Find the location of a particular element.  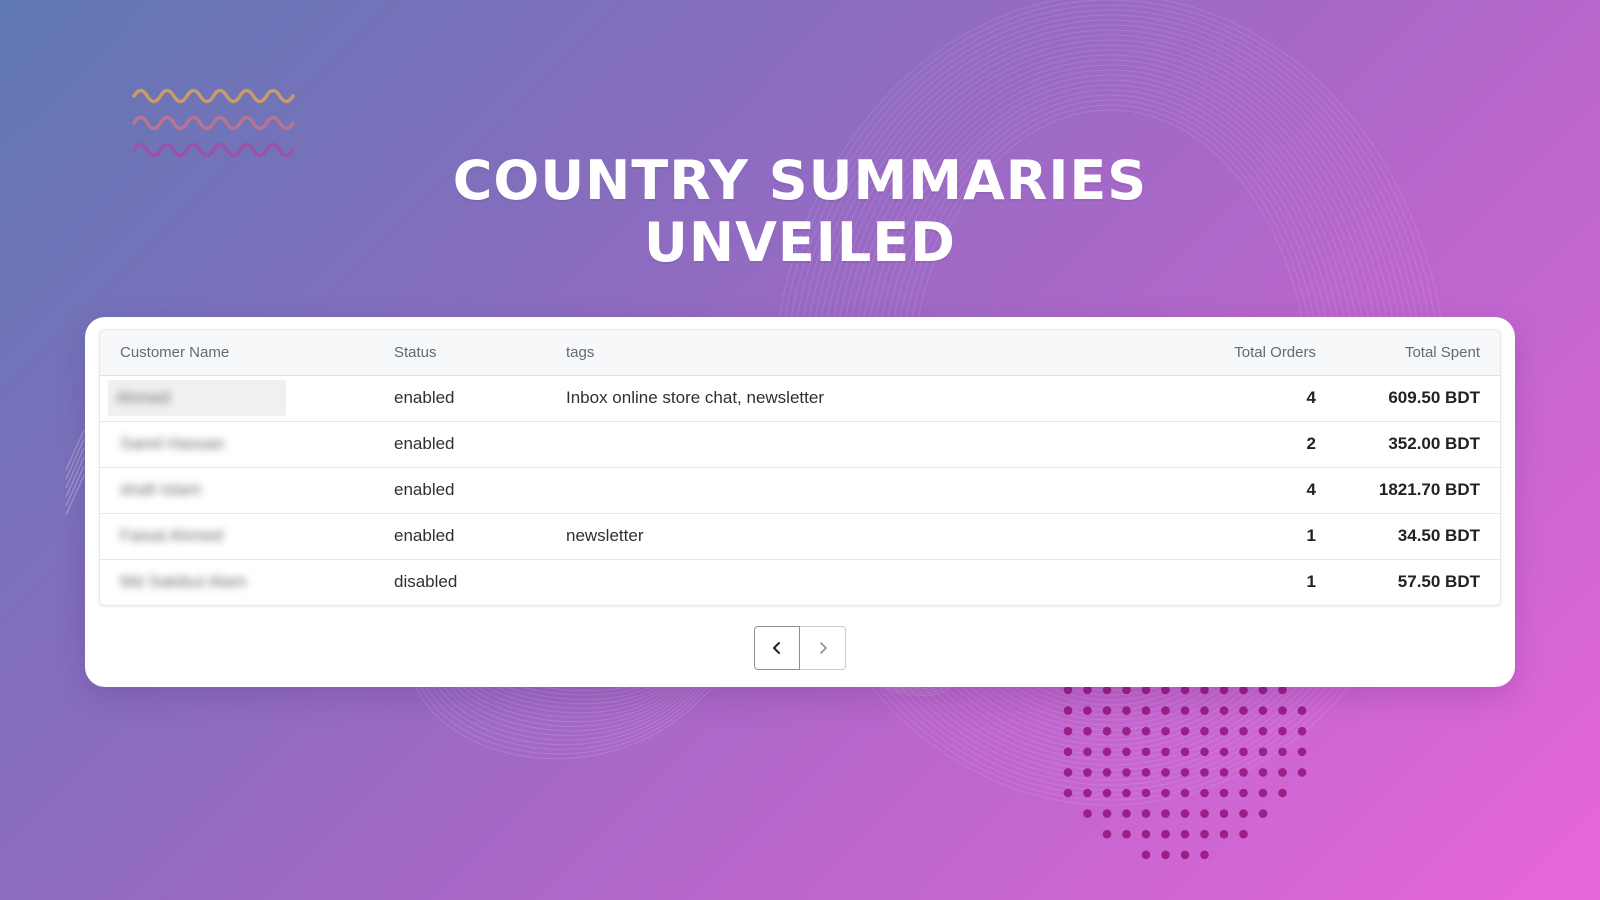

pagination is located at coordinates (800, 648).